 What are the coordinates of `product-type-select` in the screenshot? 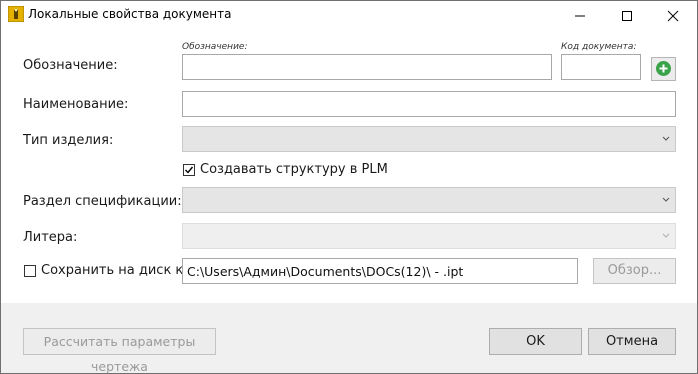 It's located at (429, 139).